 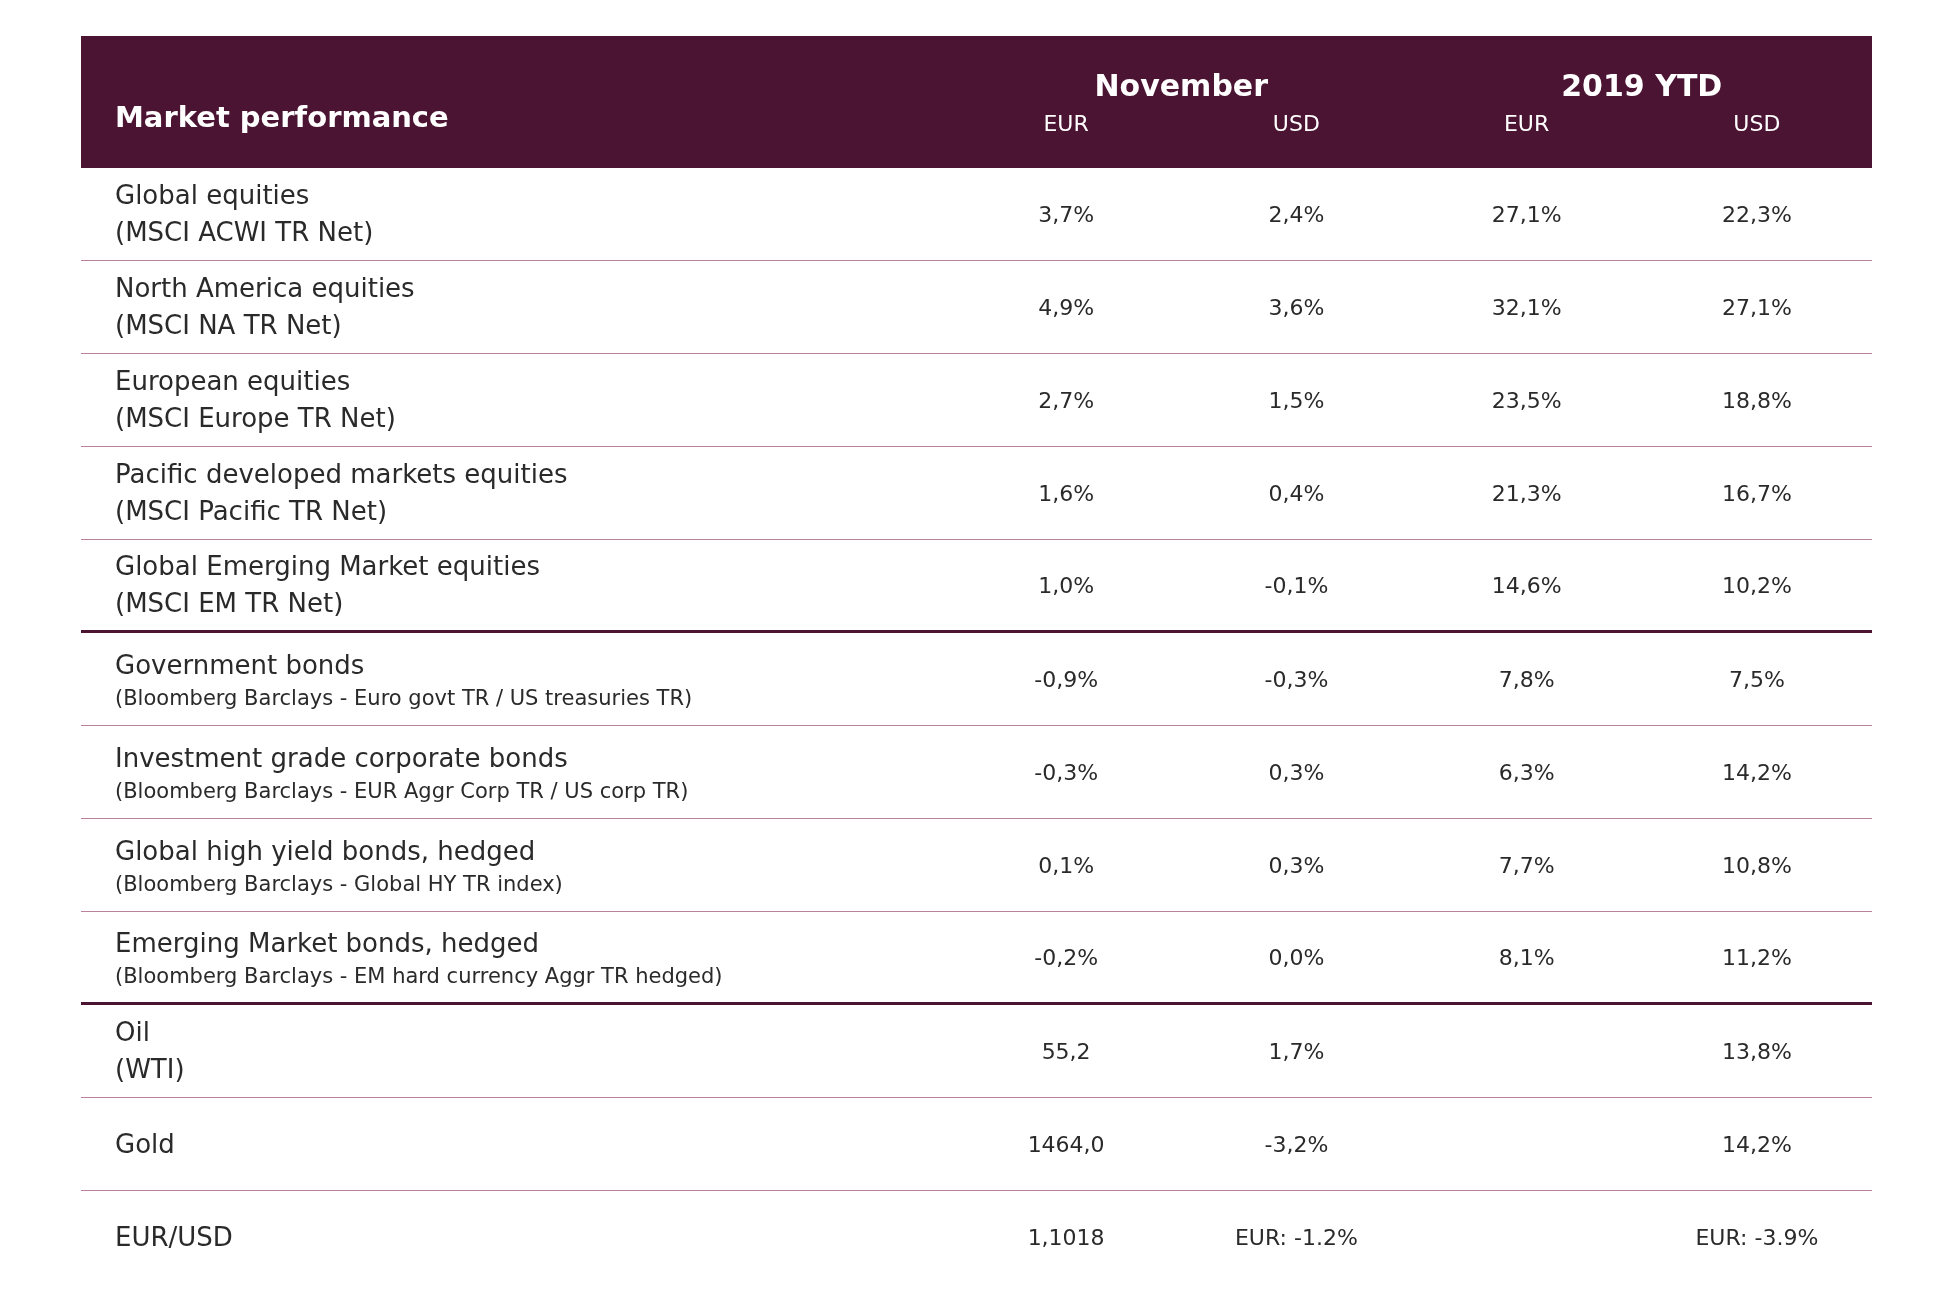 I want to click on row-label: EUR/USD, so click(x=174, y=1237).